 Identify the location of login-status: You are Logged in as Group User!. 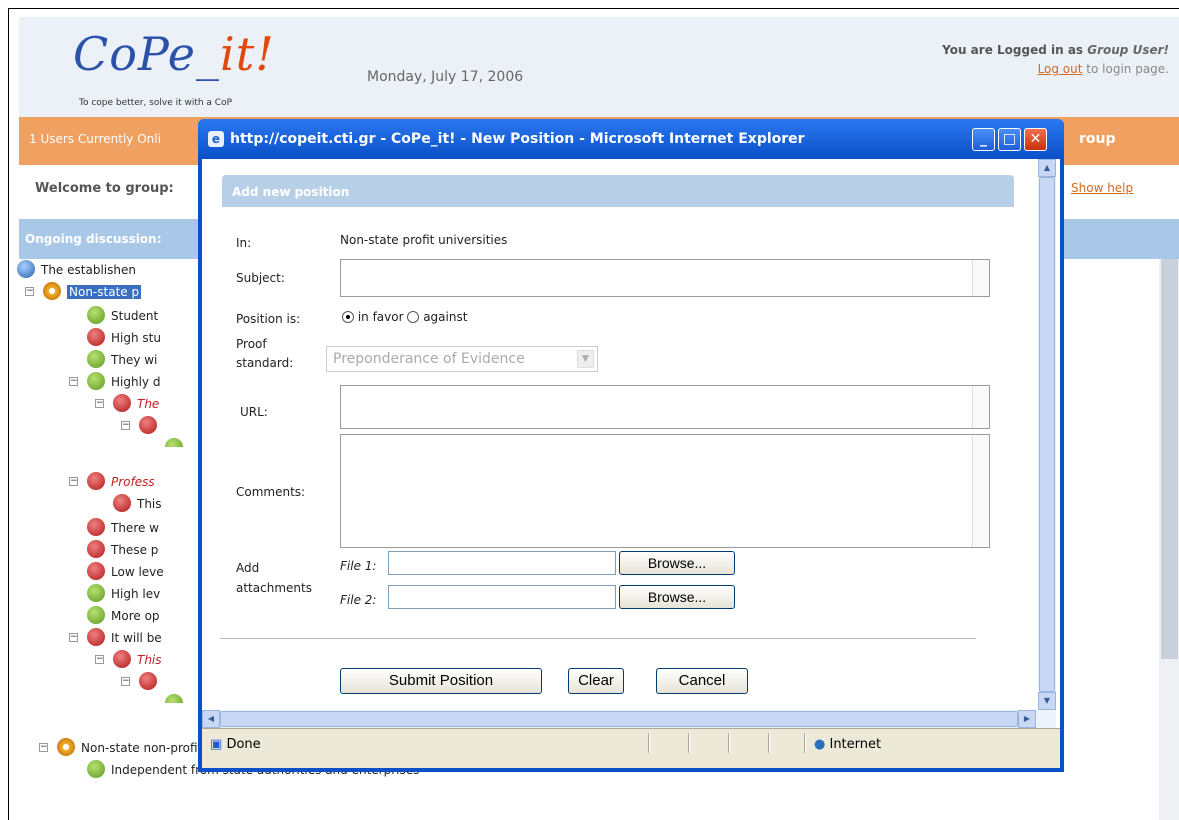
(1055, 50).